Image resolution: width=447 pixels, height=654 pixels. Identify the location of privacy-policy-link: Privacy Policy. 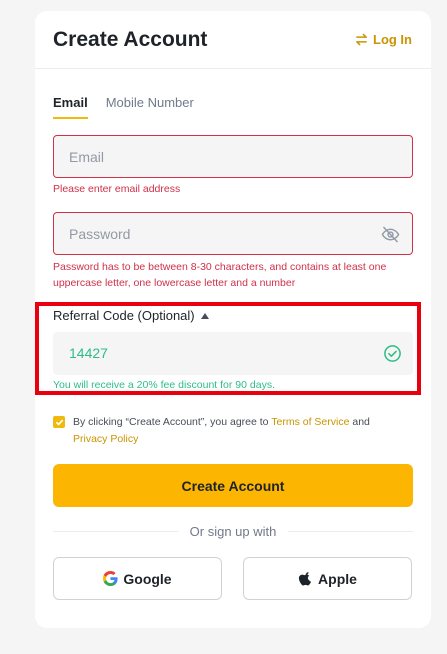
(105, 439).